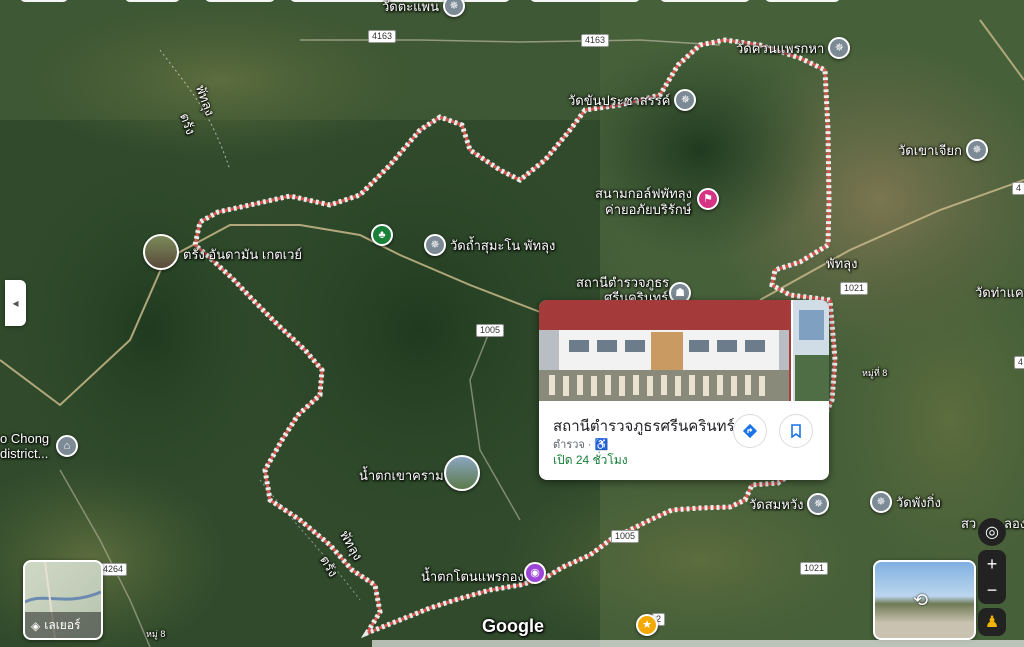 The width and height of the screenshot is (1024, 647). What do you see at coordinates (643, 193) in the screenshot?
I see `label-golf: สนามกอล์ฟพัทลุง` at bounding box center [643, 193].